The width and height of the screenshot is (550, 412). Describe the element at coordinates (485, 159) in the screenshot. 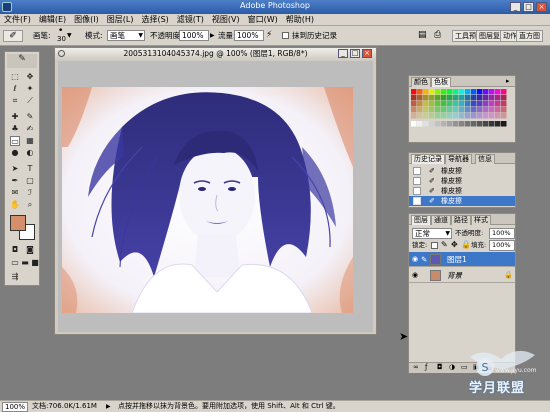

I see `tab-info: 信息` at that location.